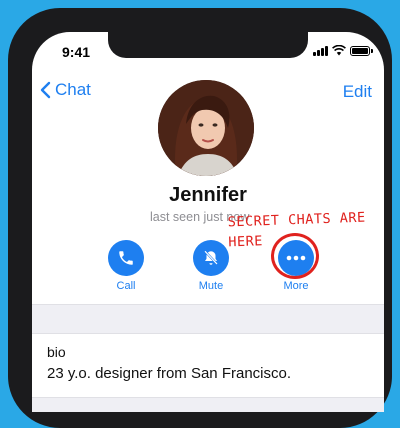  Describe the element at coordinates (320, 50) in the screenshot. I see `signal-icon` at that location.